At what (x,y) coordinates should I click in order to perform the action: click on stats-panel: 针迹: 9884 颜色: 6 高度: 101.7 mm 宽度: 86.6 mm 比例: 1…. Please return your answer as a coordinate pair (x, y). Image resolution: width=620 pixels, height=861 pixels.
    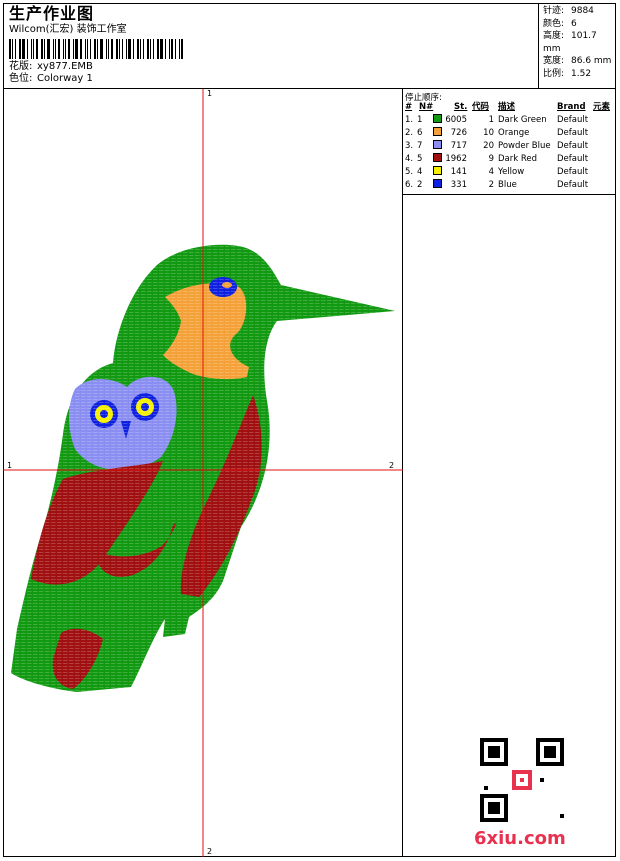
    Looking at the image, I should click on (577, 45).